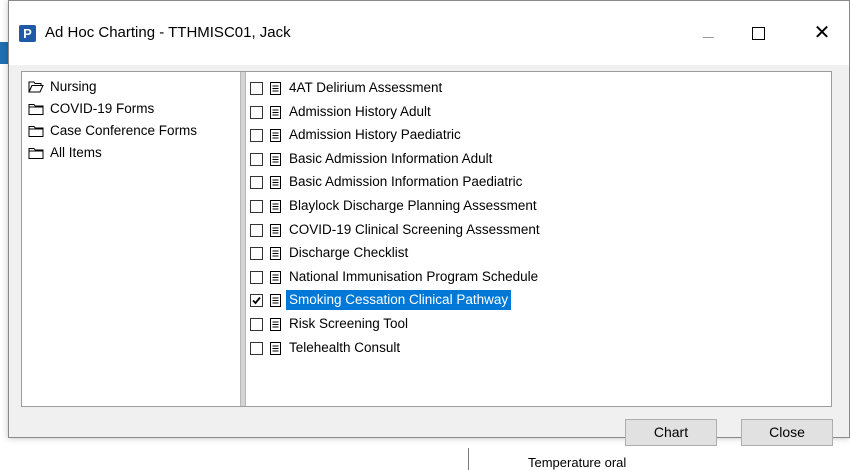  Describe the element at coordinates (360, 112) in the screenshot. I see `form-label: Admission History Adult` at that location.